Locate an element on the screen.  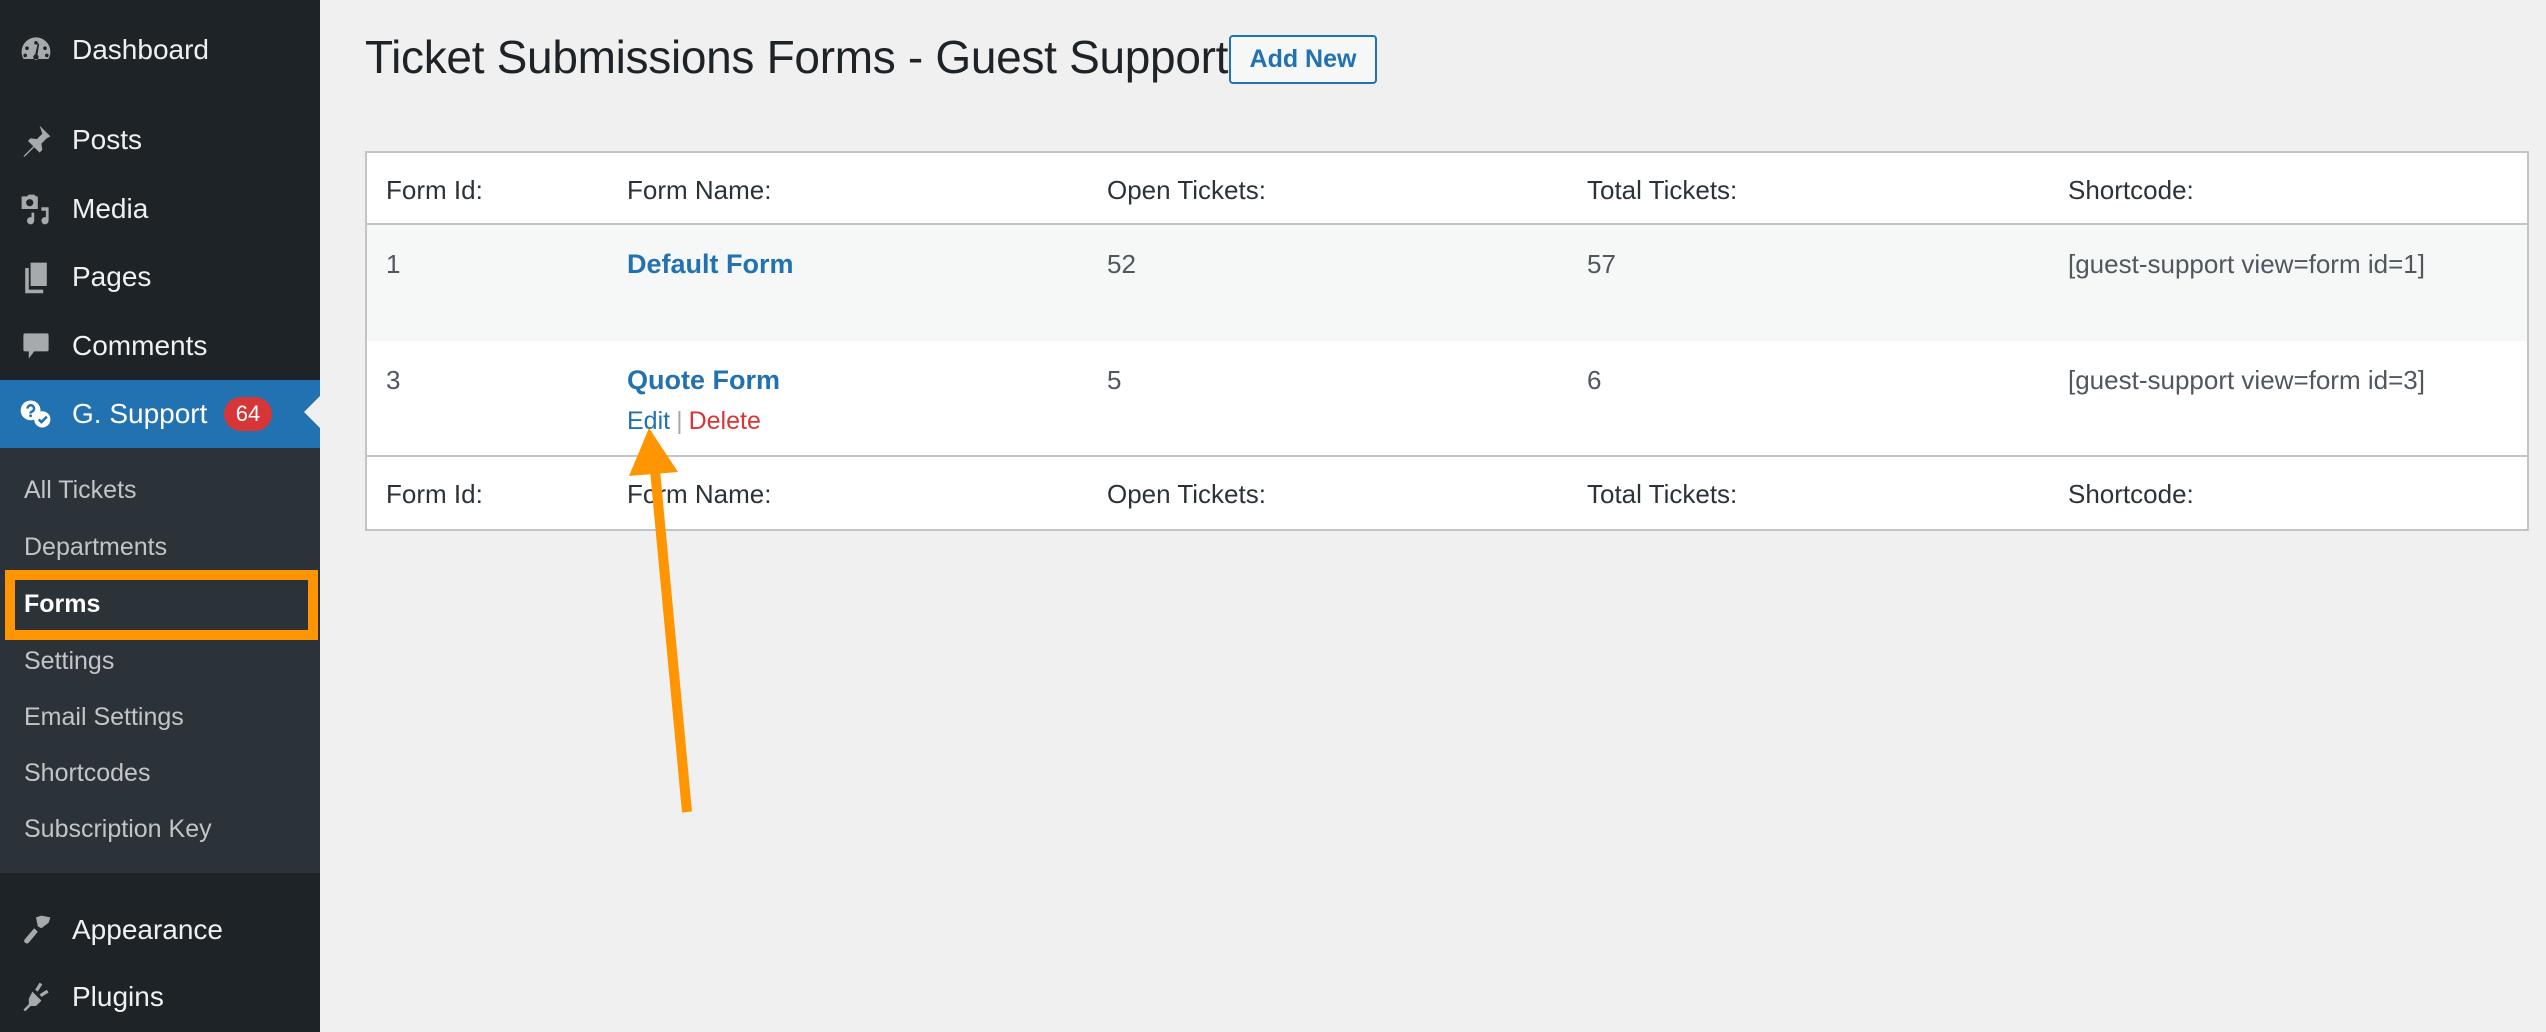
sidebar-item-label: Pages is located at coordinates (112, 276).